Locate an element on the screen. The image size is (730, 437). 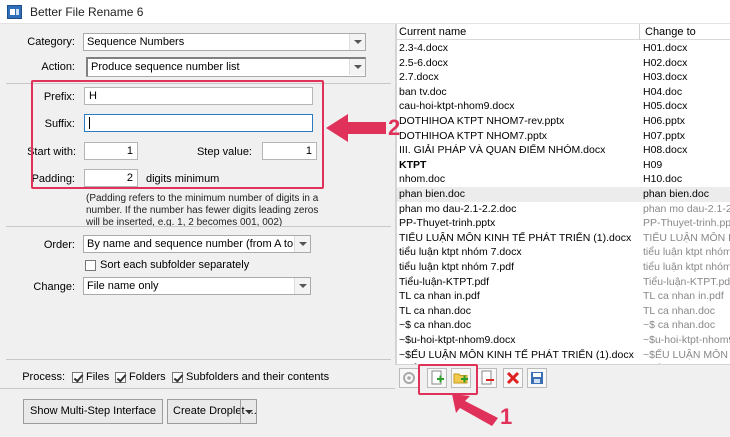
current-name-cell: nhom.doc is located at coordinates (422, 179).